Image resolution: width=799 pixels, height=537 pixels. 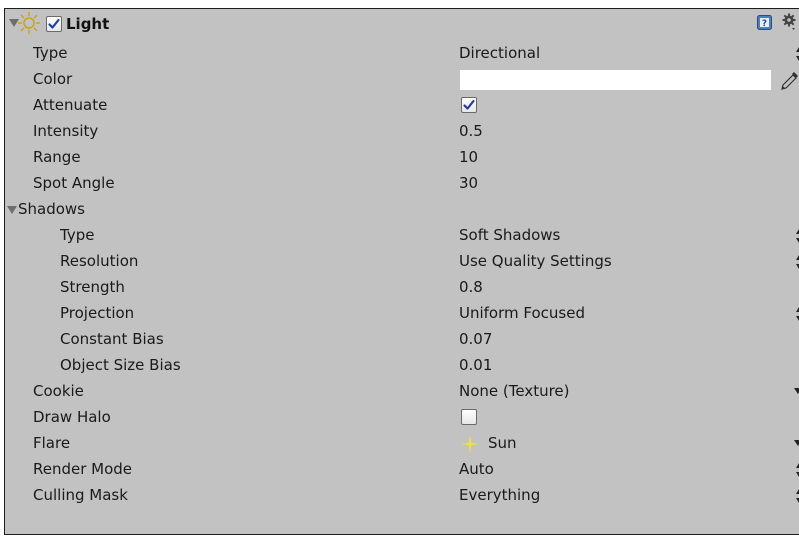 What do you see at coordinates (12, 210) in the screenshot?
I see `shadows-foldout-arrow-icon` at bounding box center [12, 210].